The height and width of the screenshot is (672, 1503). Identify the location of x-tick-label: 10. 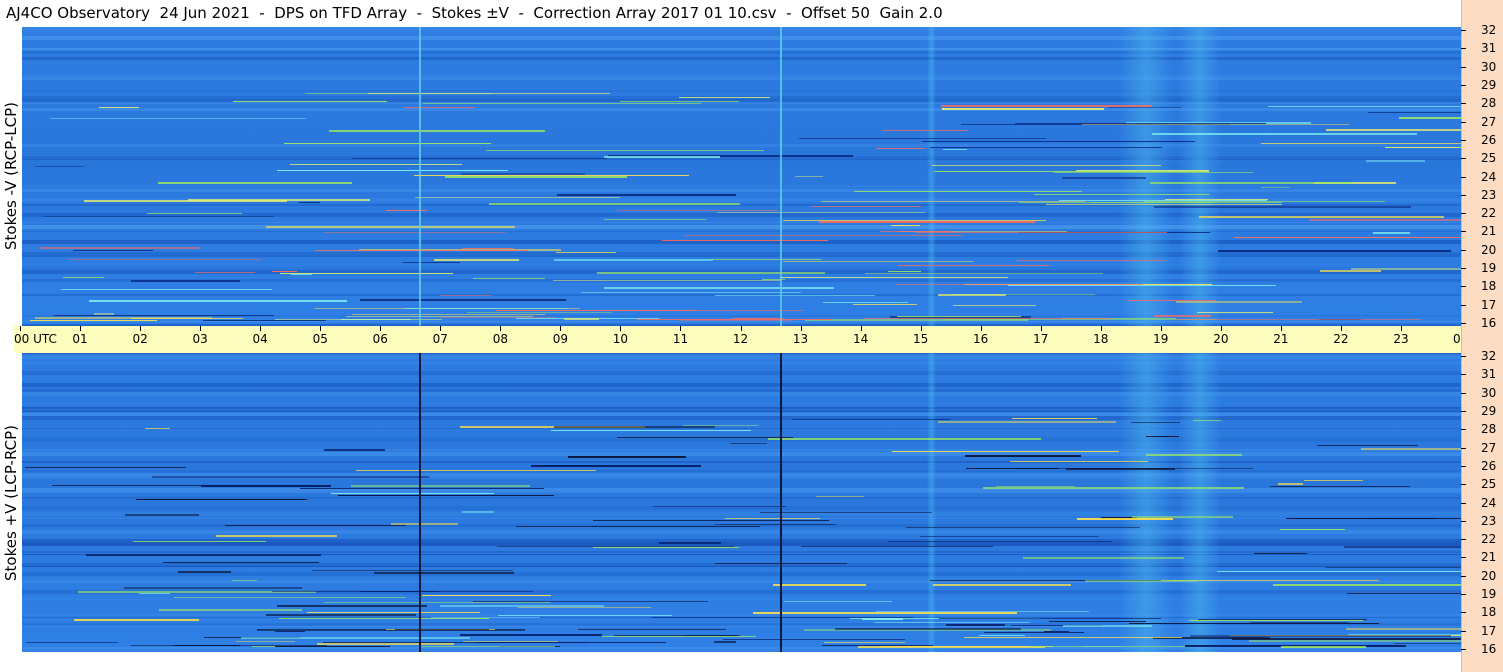
(620, 339).